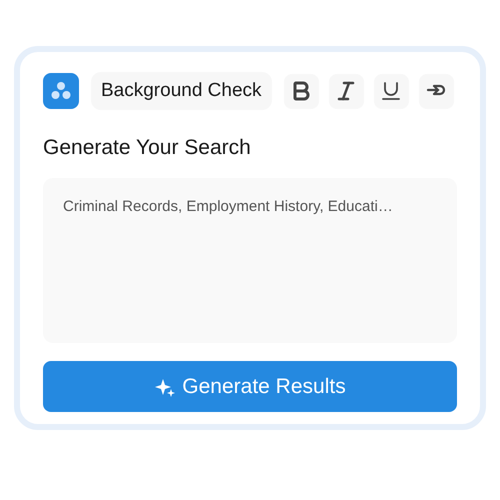  I want to click on heading: Generate Your Search, so click(147, 148).